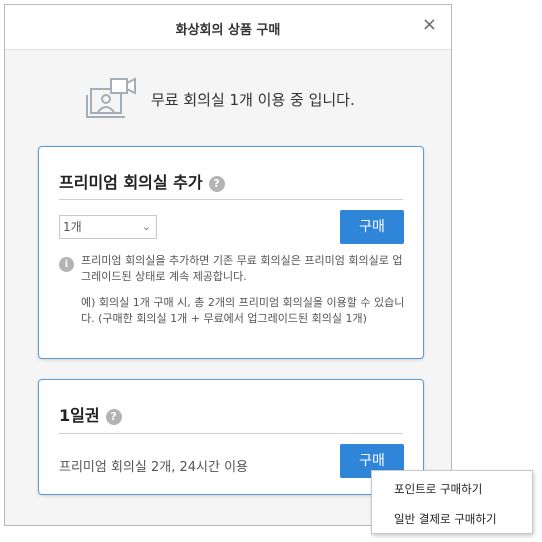 The height and width of the screenshot is (542, 542). I want to click on free-room-notice: 무료 회의실 1개 이용 중 입니다., so click(228, 99).